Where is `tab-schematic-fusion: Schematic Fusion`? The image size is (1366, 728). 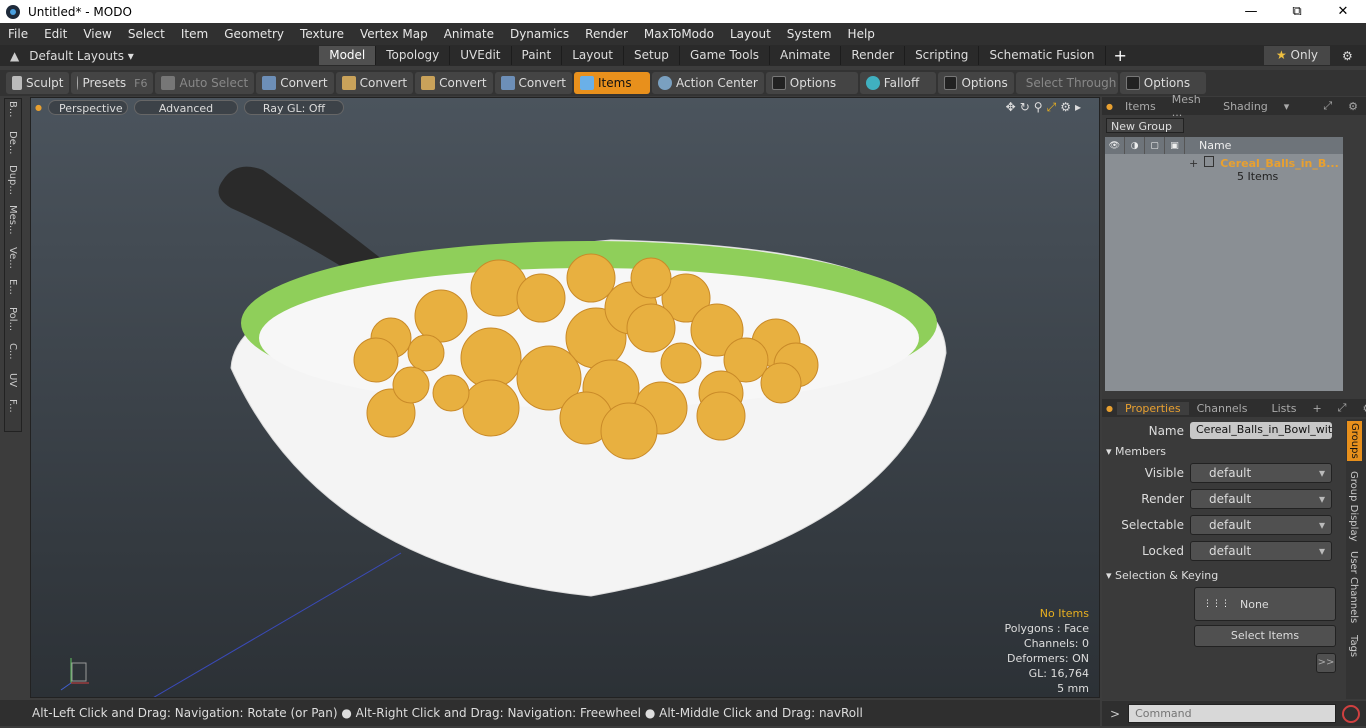 tab-schematic-fusion: Schematic Fusion is located at coordinates (1042, 55).